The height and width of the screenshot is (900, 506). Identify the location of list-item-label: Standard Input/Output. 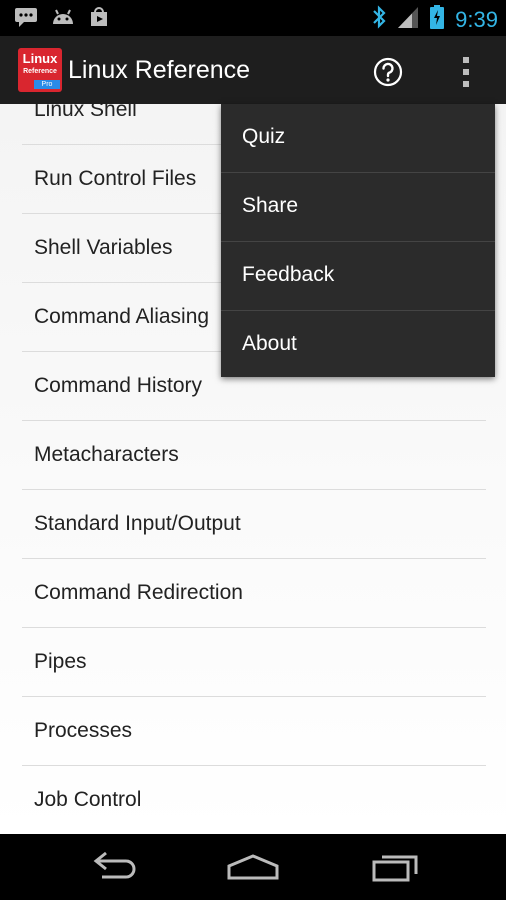
(137, 523).